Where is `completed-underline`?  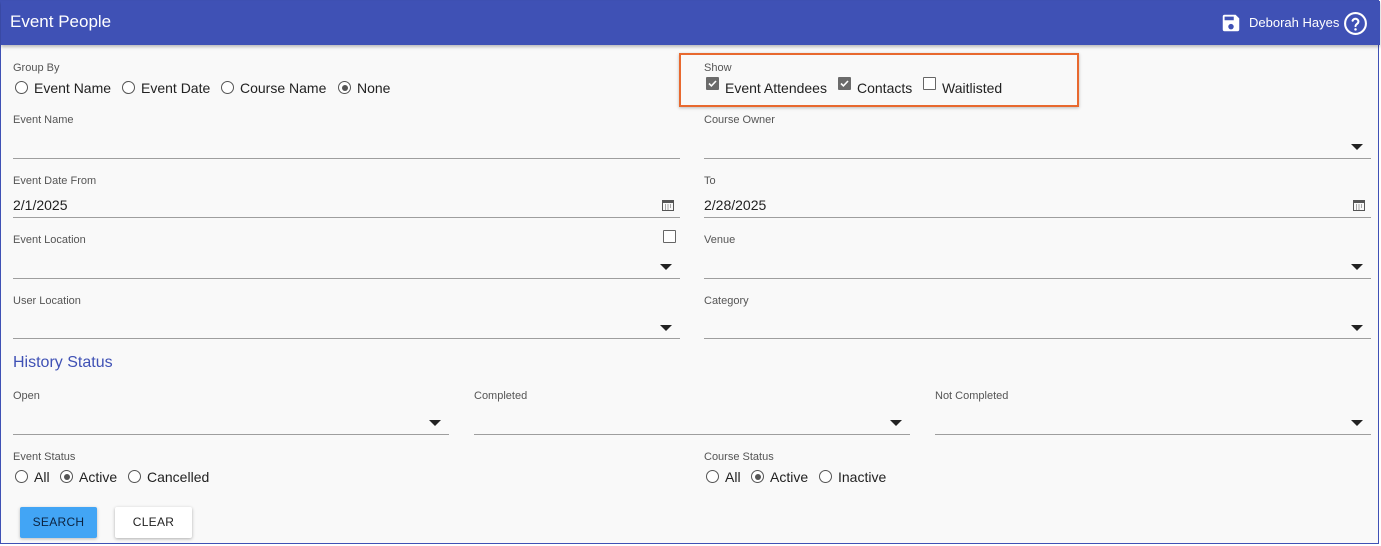
completed-underline is located at coordinates (692, 434).